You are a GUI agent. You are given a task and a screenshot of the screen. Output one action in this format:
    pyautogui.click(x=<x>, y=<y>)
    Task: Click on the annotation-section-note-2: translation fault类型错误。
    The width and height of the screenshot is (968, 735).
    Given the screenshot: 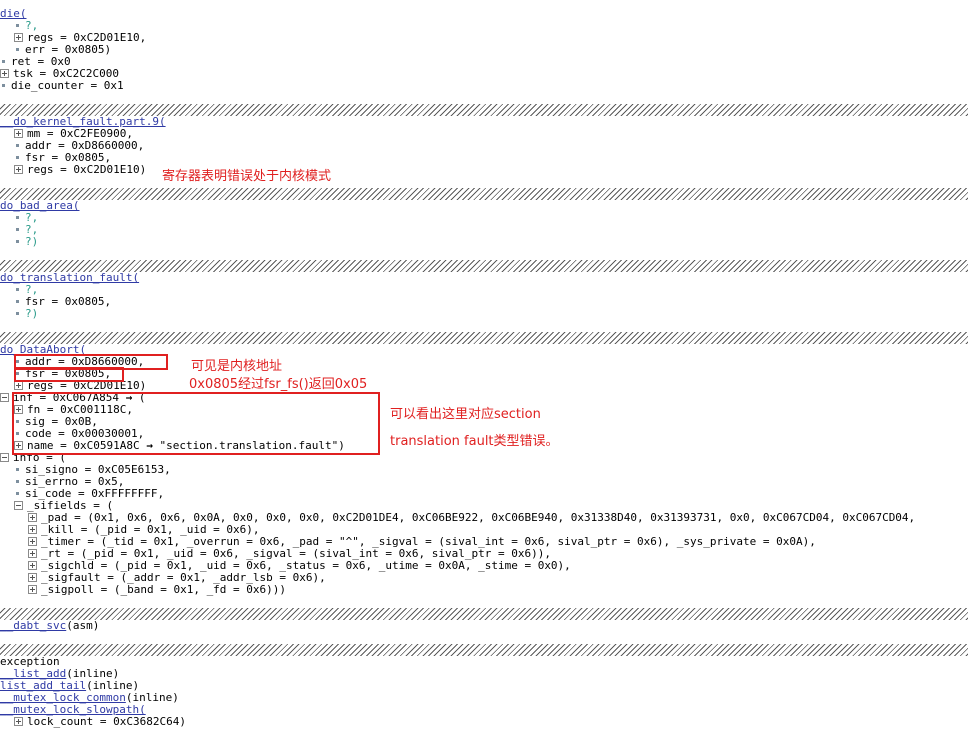 What is the action you would take?
    pyautogui.click(x=474, y=441)
    